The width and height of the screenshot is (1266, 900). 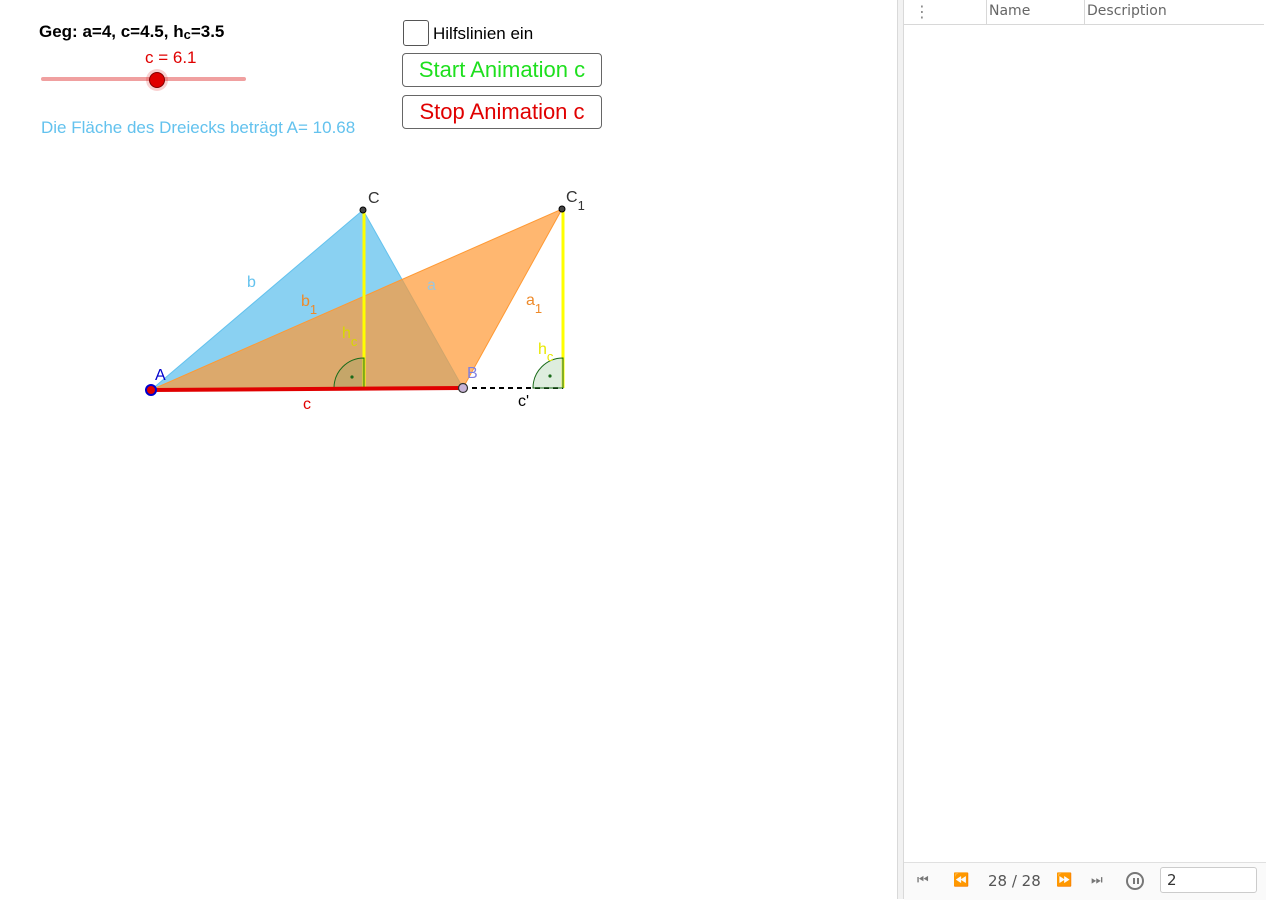 What do you see at coordinates (171, 57) in the screenshot?
I see `slider-value-label: c = 6.1` at bounding box center [171, 57].